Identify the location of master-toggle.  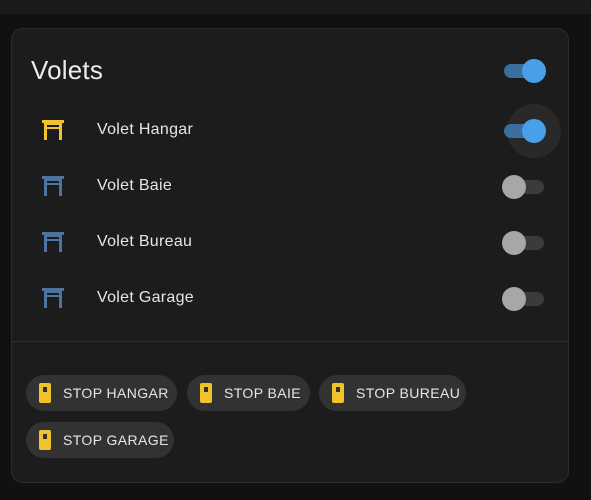
(524, 71).